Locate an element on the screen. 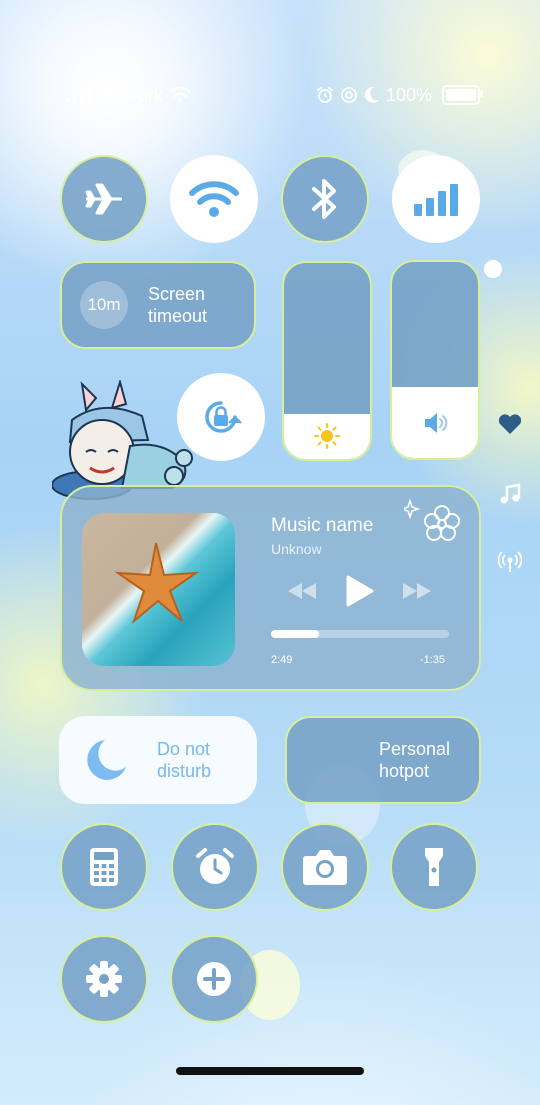  status-bar: Network 100% is located at coordinates (274, 95).